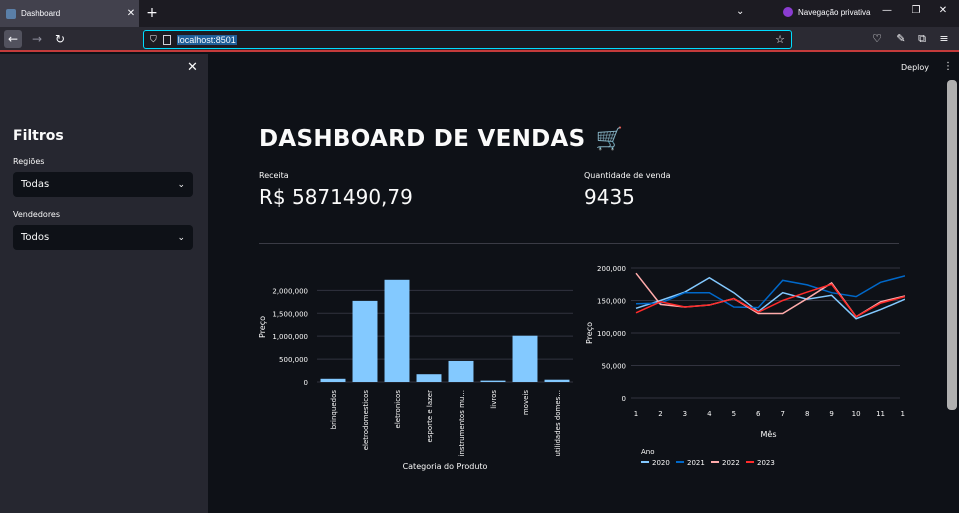 The height and width of the screenshot is (513, 959). What do you see at coordinates (290, 314) in the screenshot?
I see `y-tick-label: 1,500,000` at bounding box center [290, 314].